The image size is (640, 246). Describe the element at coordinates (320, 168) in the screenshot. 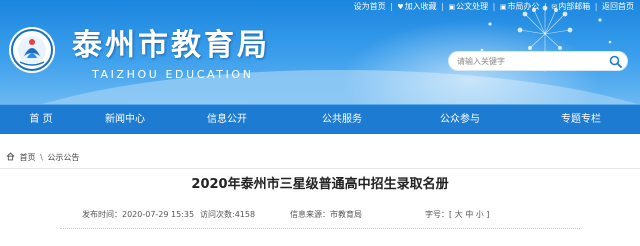

I see `breadcrumb-divider` at that location.